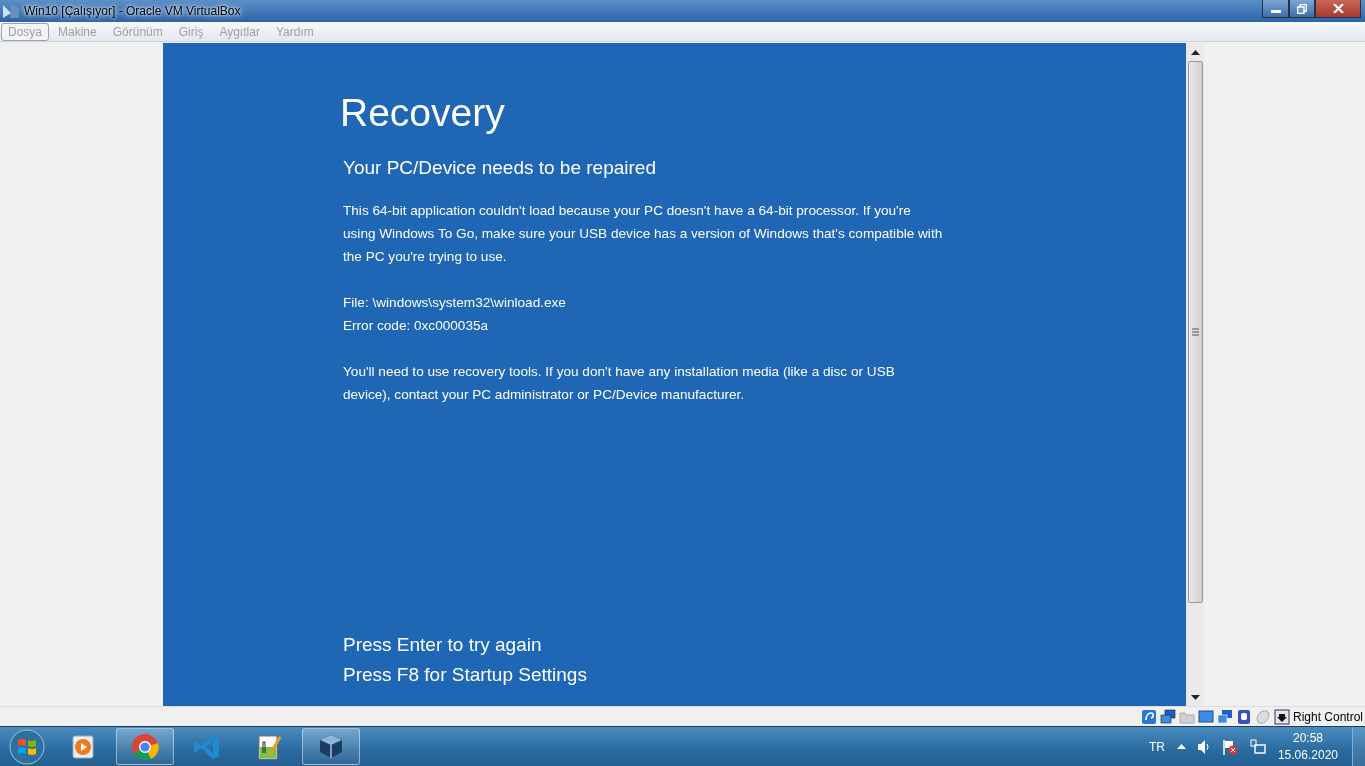 This screenshot has height=766, width=1365. I want to click on media-player-icon, so click(83, 746).